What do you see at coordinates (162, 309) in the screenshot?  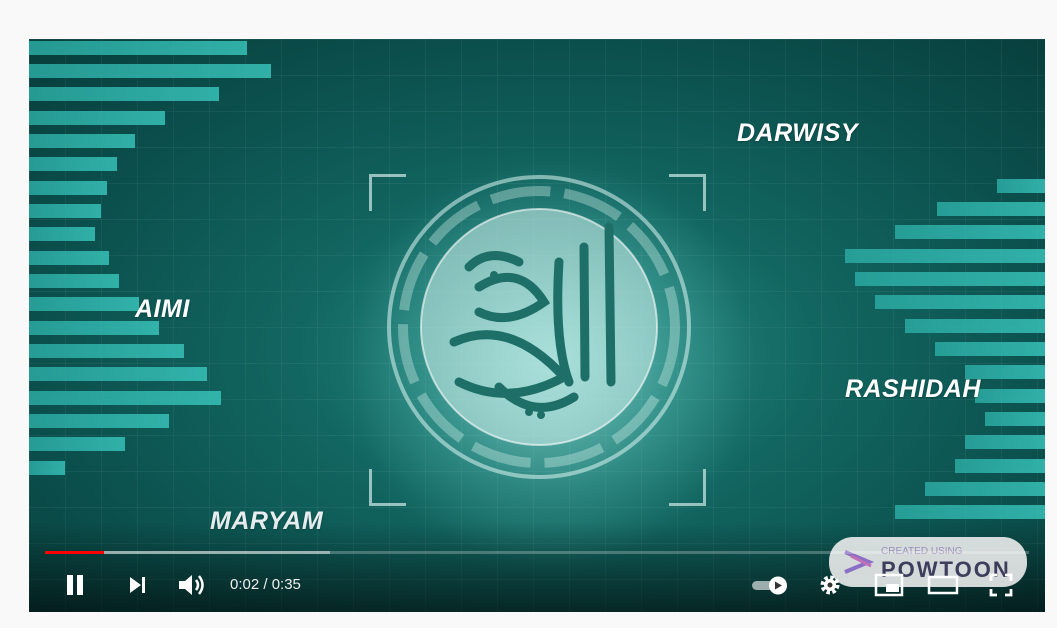 I see `name-aimi: AIMI` at bounding box center [162, 309].